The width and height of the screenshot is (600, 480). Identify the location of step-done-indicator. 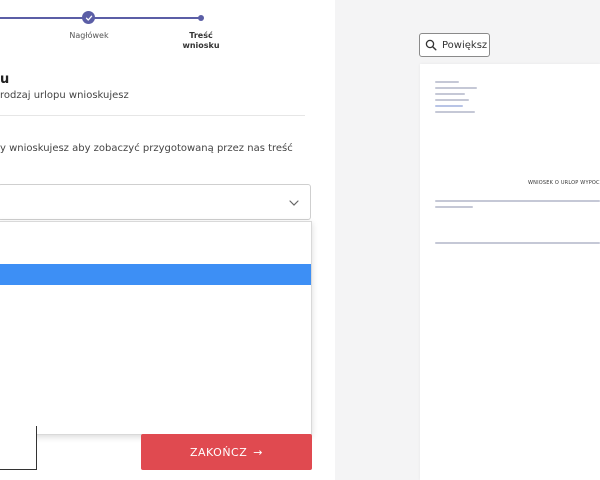
(88, 17).